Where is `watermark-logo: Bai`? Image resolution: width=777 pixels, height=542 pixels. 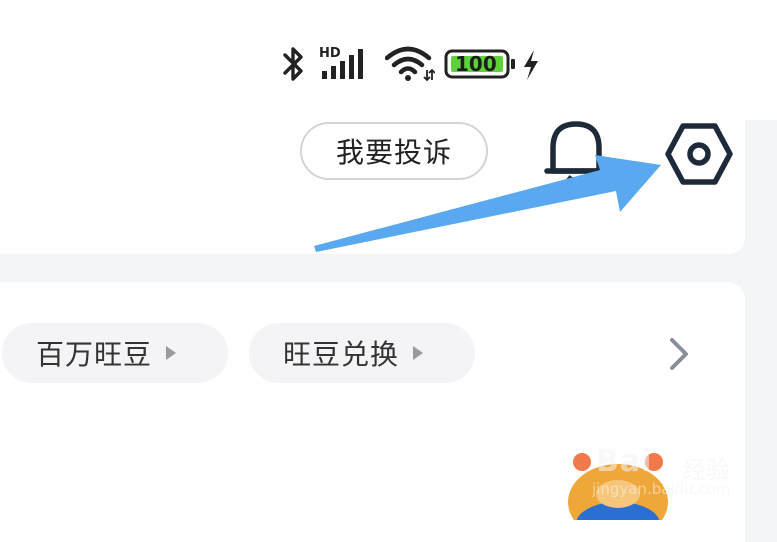 watermark-logo: Bai is located at coordinates (624, 461).